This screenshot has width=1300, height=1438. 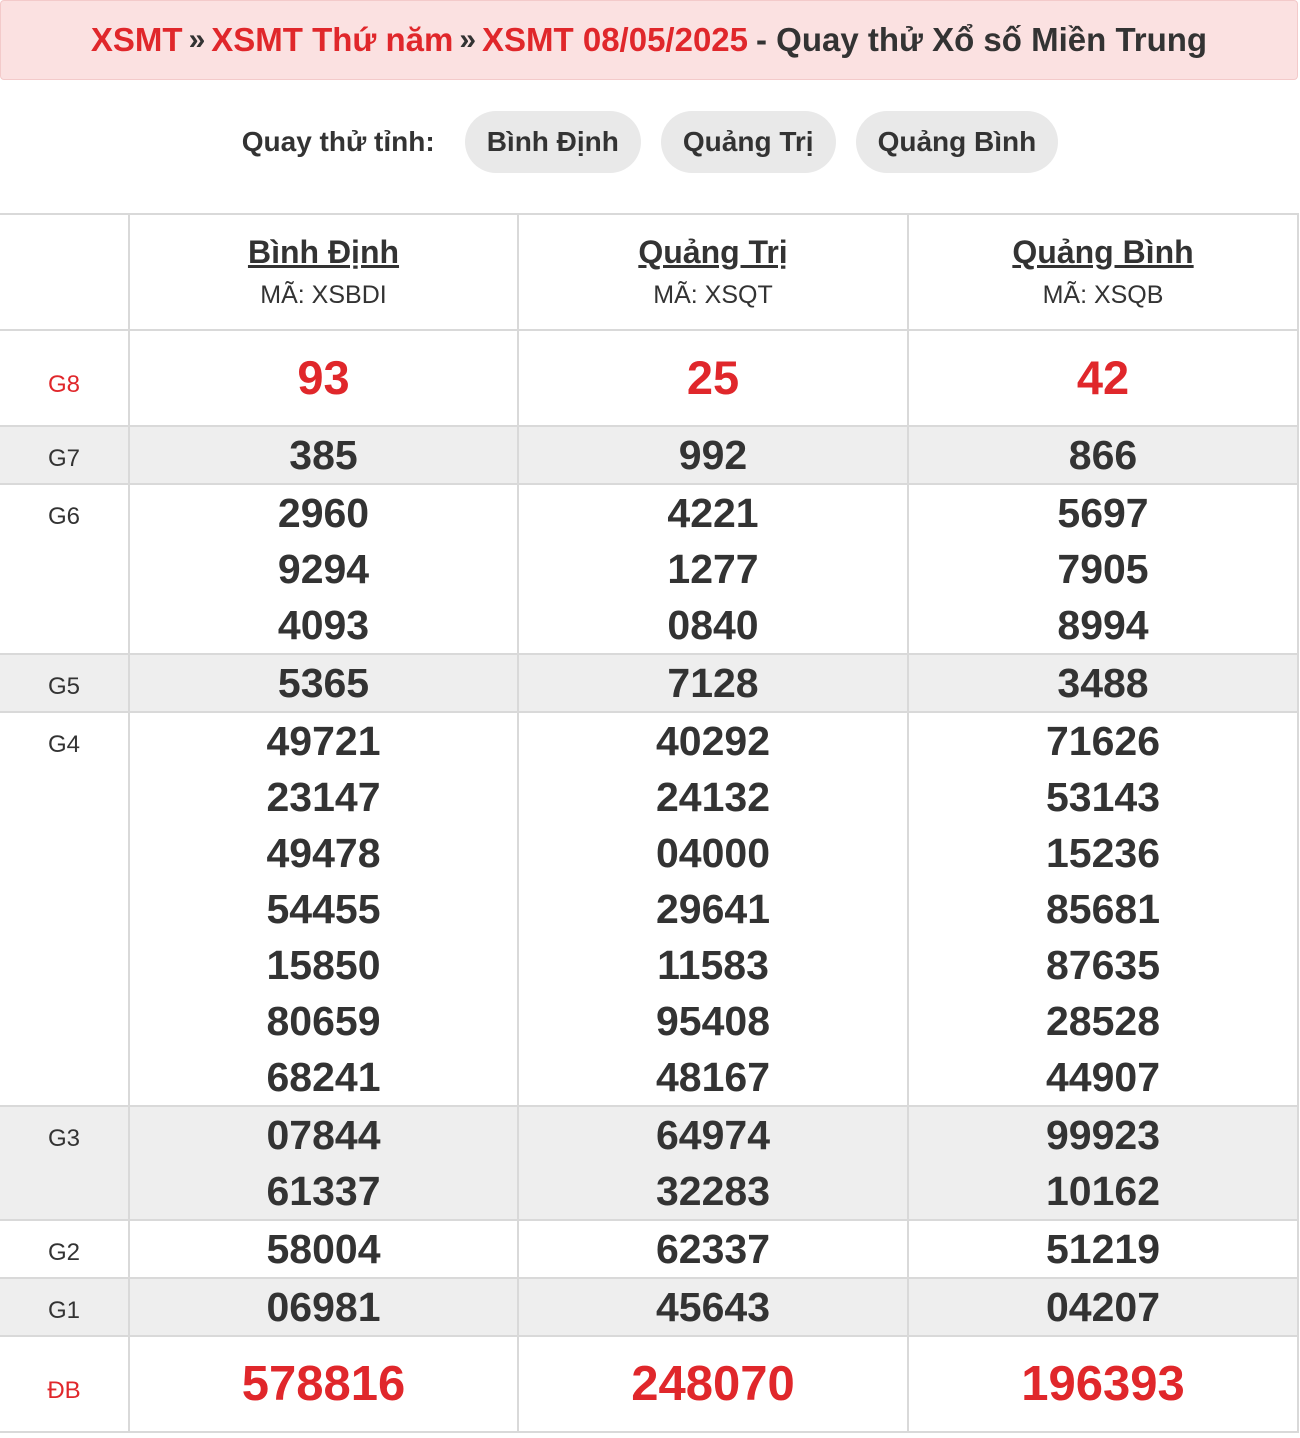 I want to click on prize-number: 40292, so click(x=712, y=741).